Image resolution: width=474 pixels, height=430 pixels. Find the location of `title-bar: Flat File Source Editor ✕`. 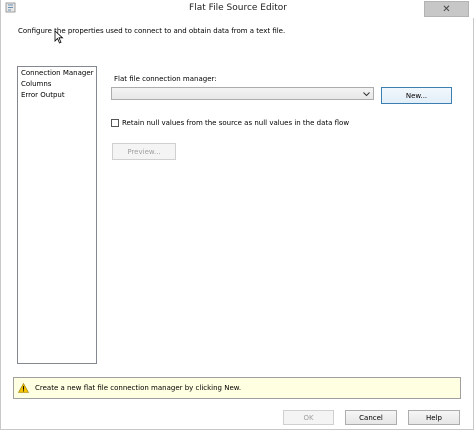

title-bar: Flat File Source Editor ✕ is located at coordinates (237, 9).